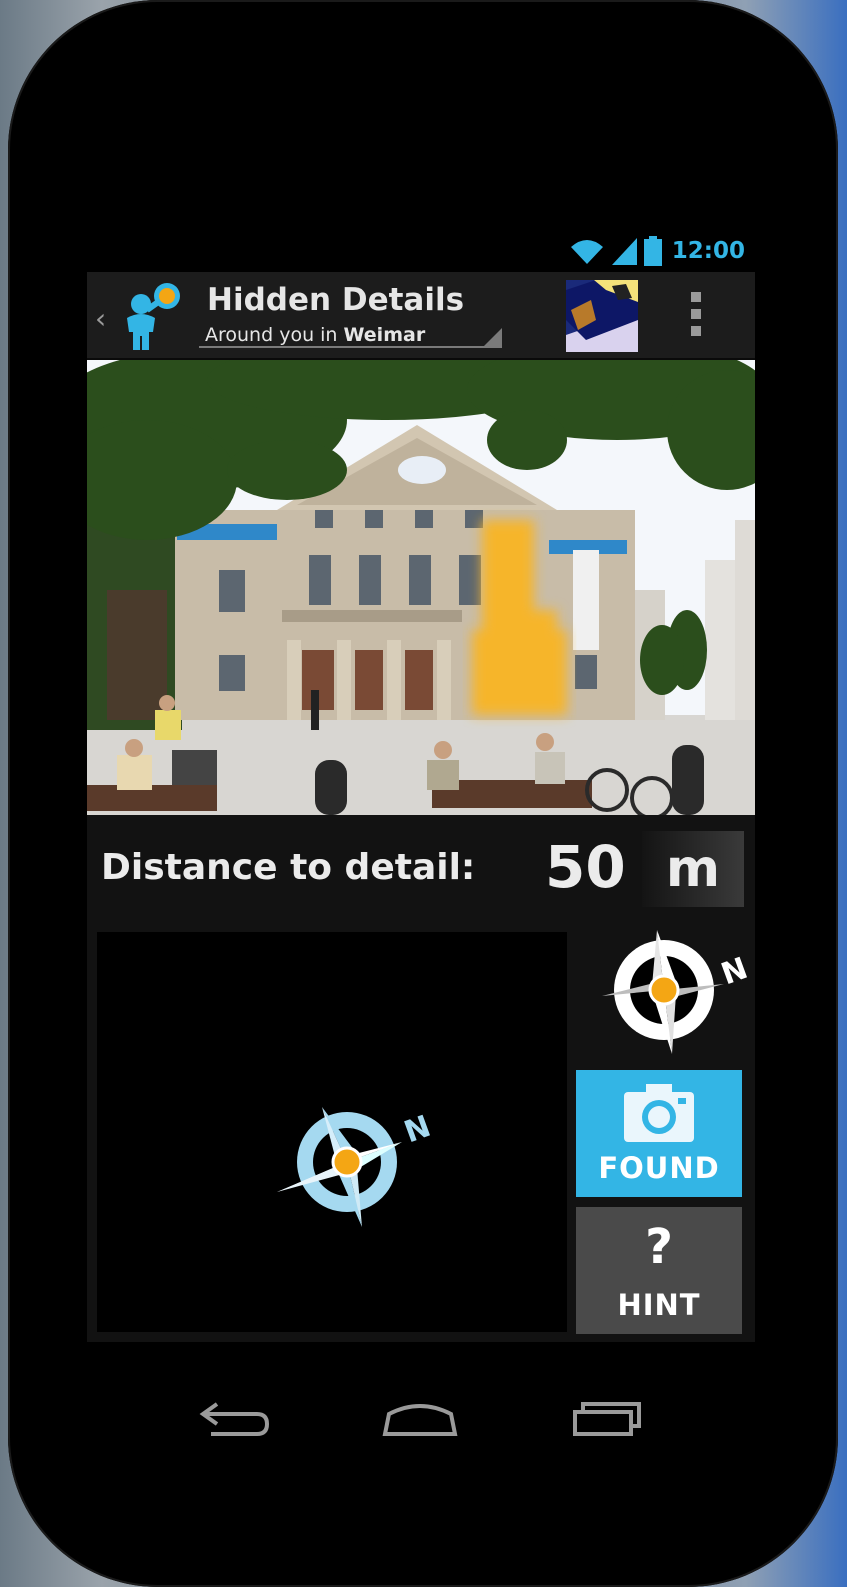 The height and width of the screenshot is (1587, 847). I want to click on system-nav-bar, so click(421, 1417).